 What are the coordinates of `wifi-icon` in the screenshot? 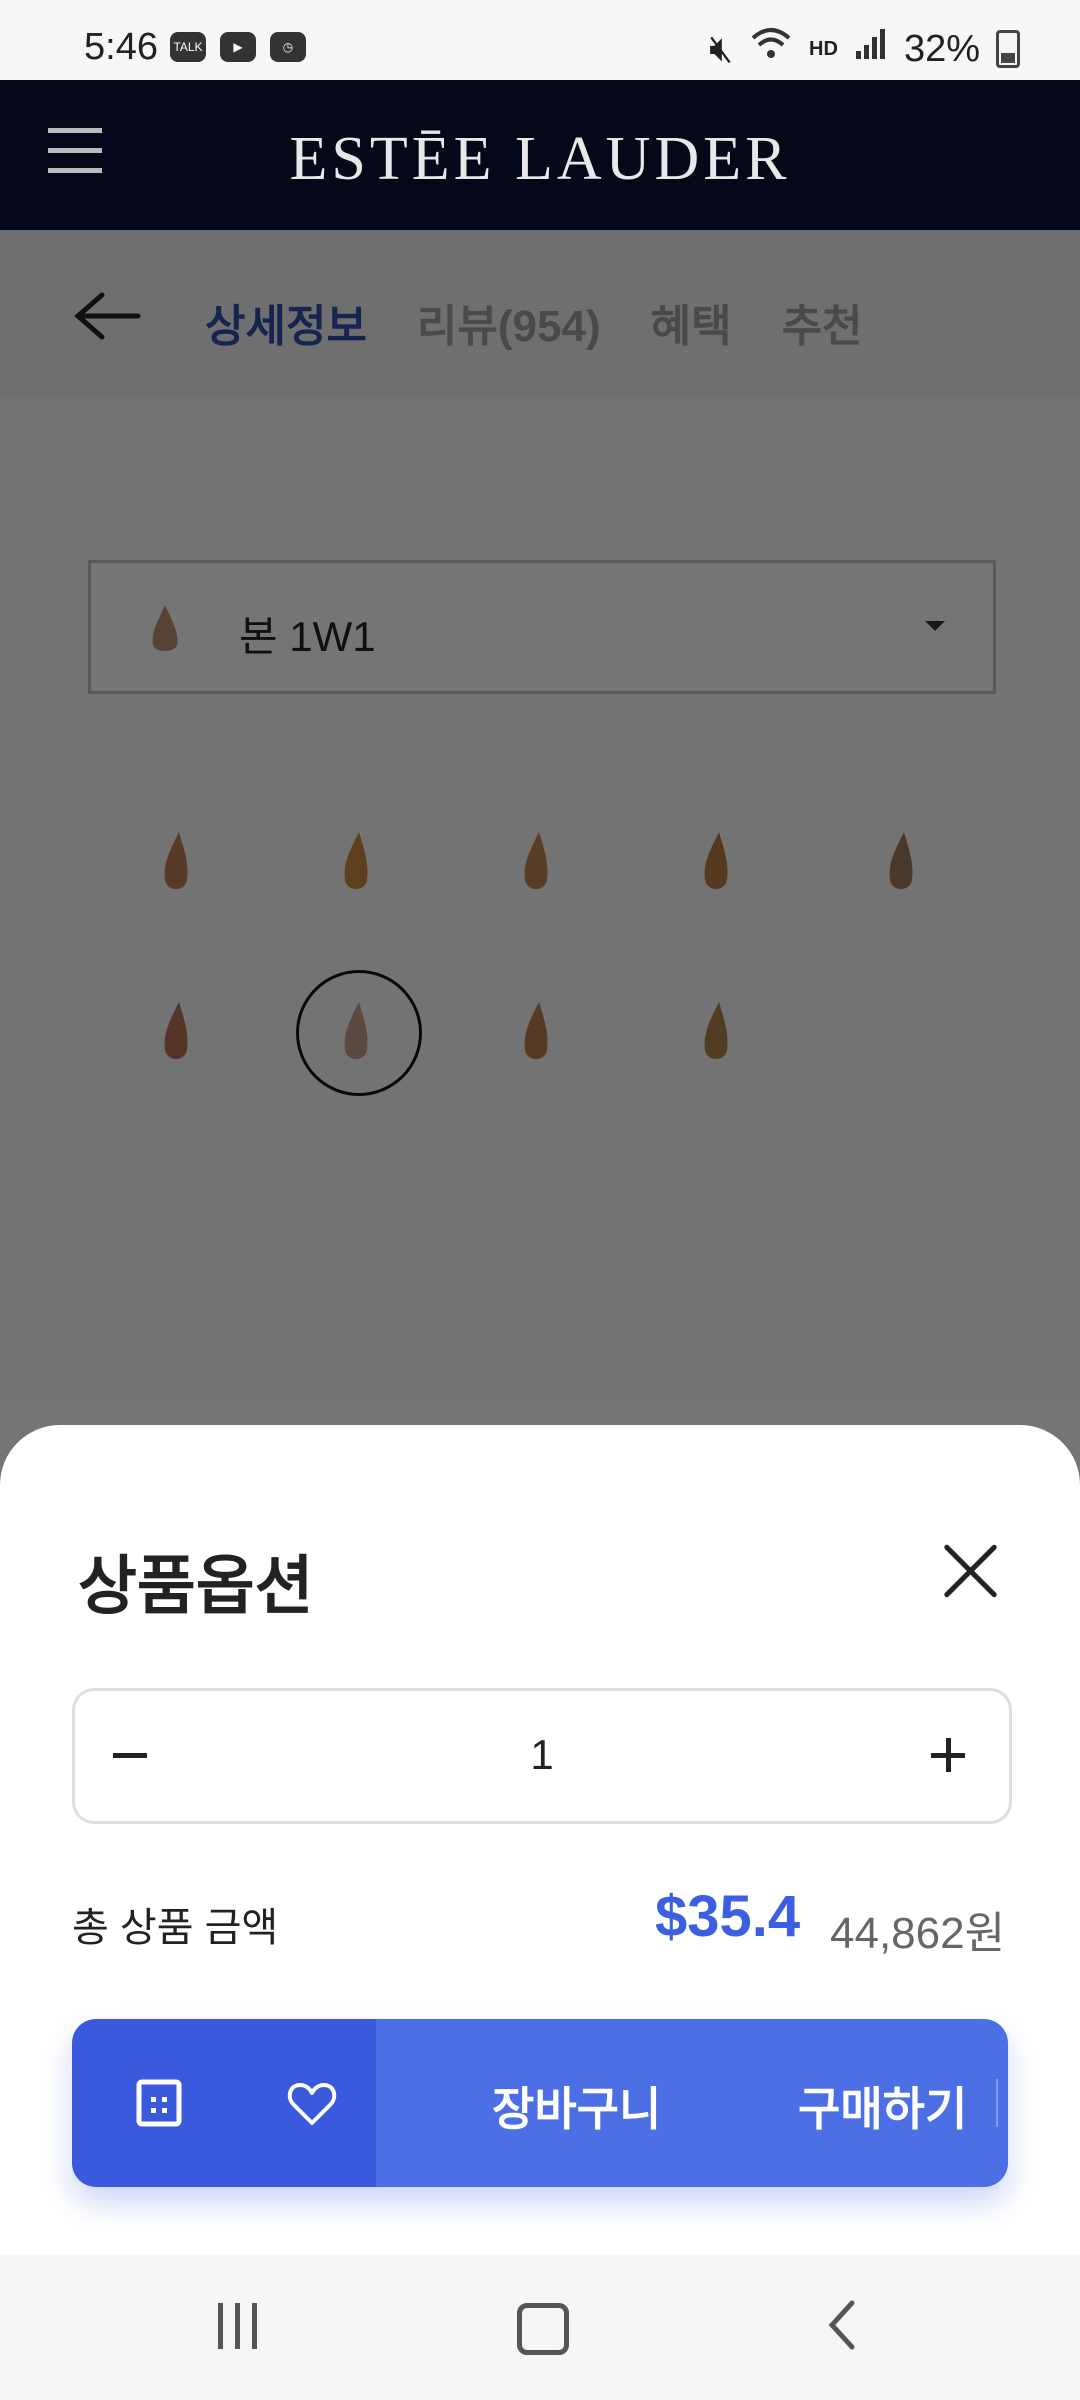 It's located at (771, 49).